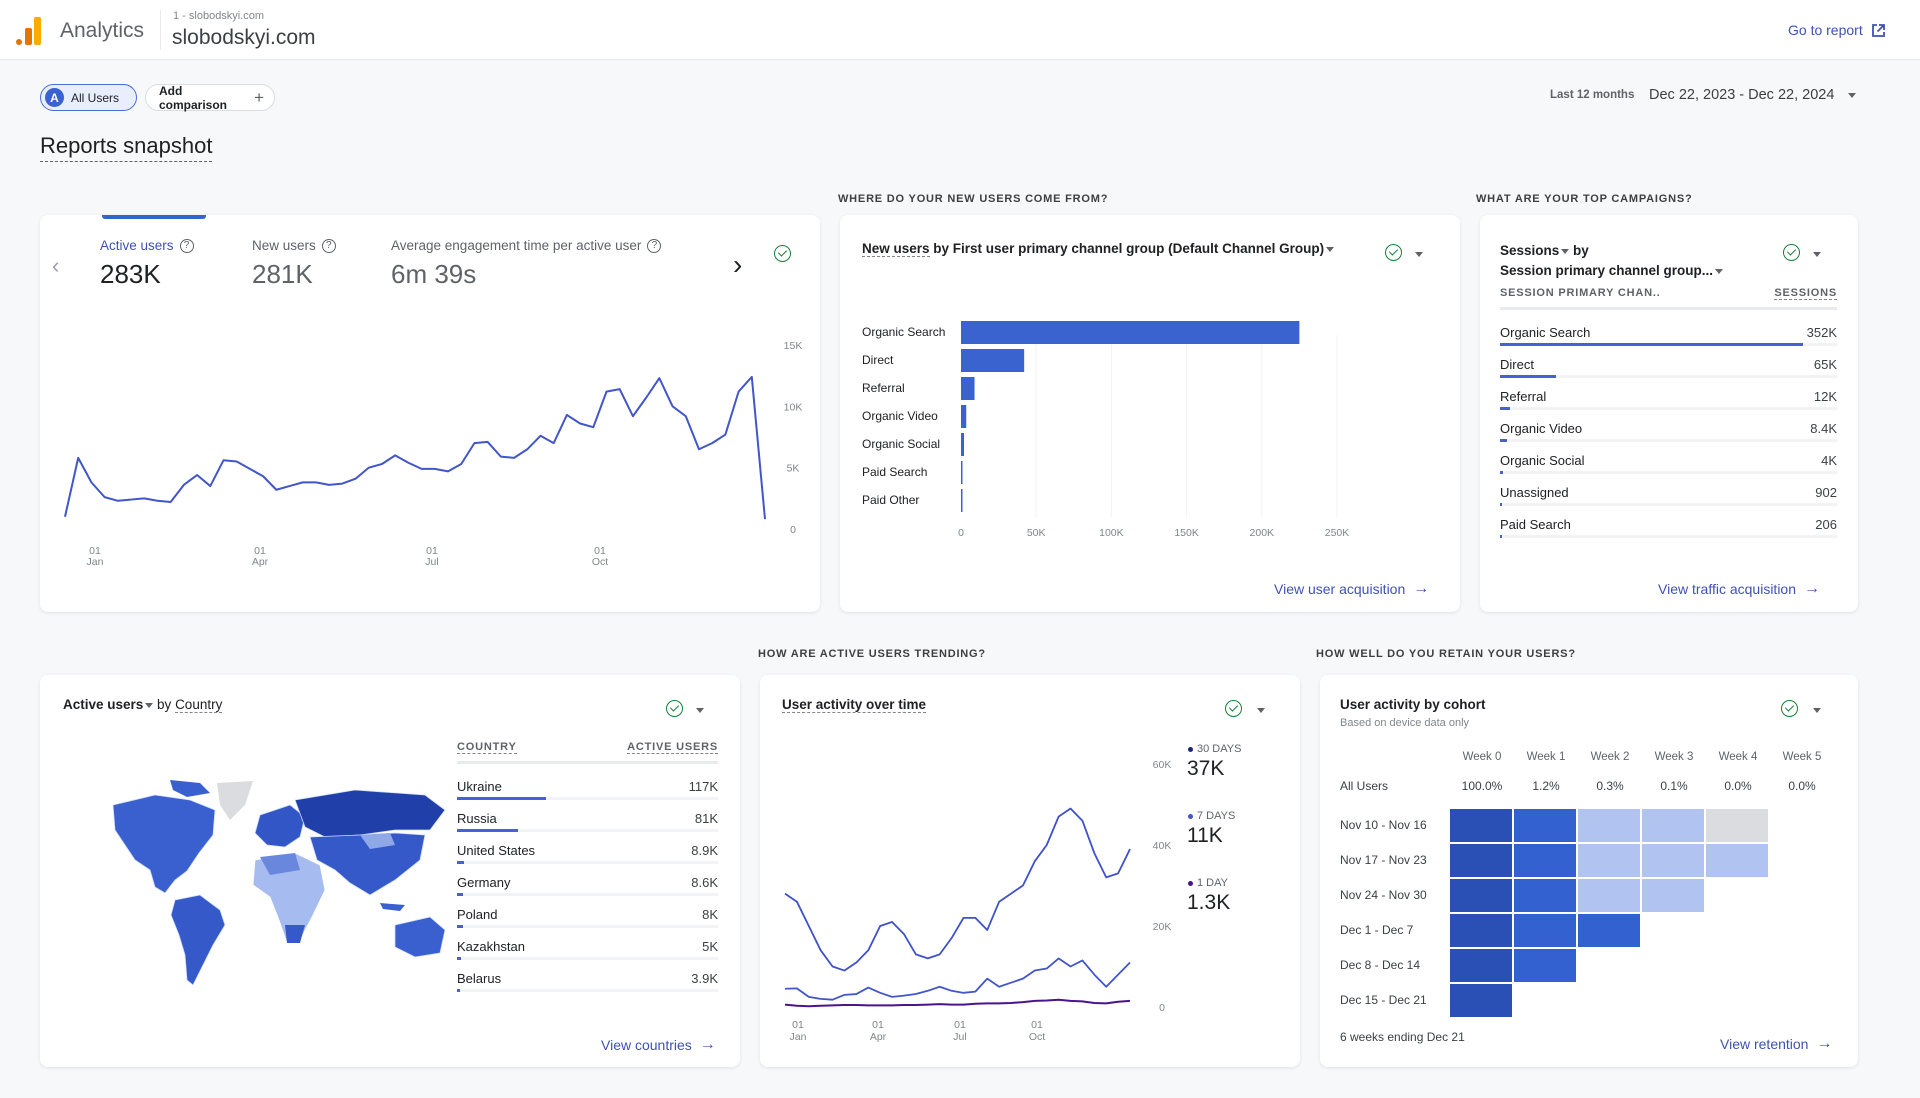 The height and width of the screenshot is (1098, 1920). What do you see at coordinates (1878, 30) in the screenshot?
I see `external-link-icon` at bounding box center [1878, 30].